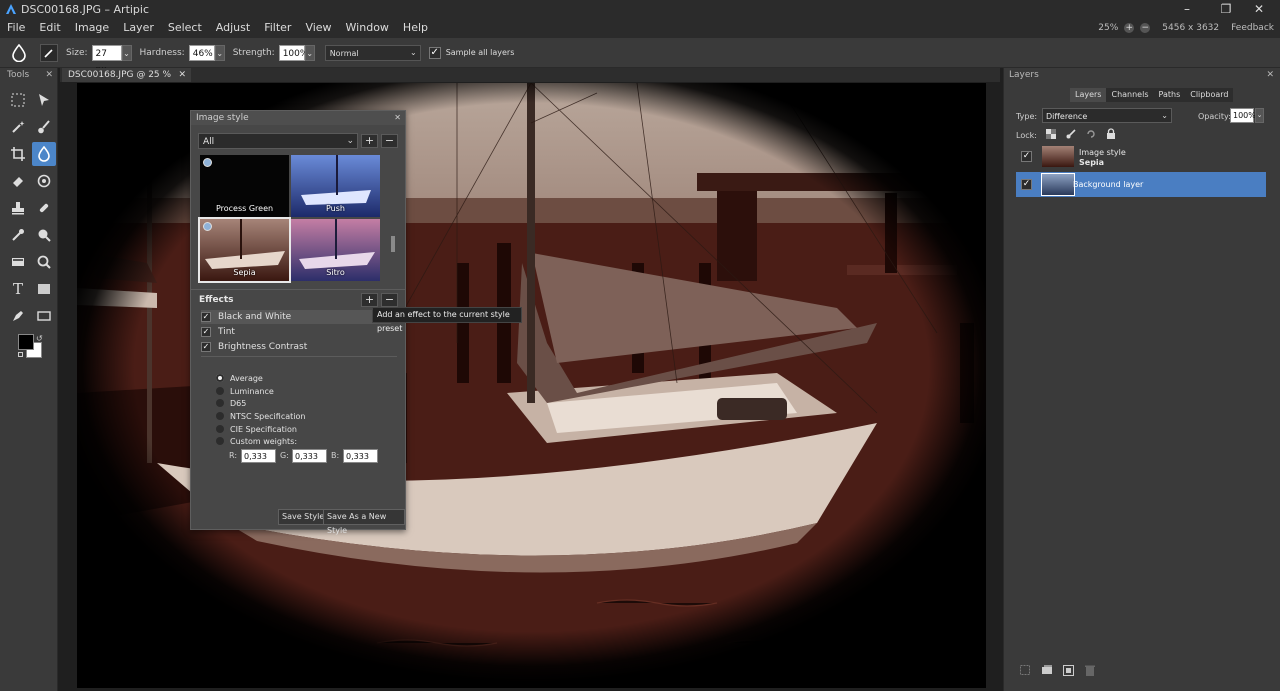 The width and height of the screenshot is (1280, 691). Describe the element at coordinates (39, 338) in the screenshot. I see `swap-colors-icon: ↺` at that location.